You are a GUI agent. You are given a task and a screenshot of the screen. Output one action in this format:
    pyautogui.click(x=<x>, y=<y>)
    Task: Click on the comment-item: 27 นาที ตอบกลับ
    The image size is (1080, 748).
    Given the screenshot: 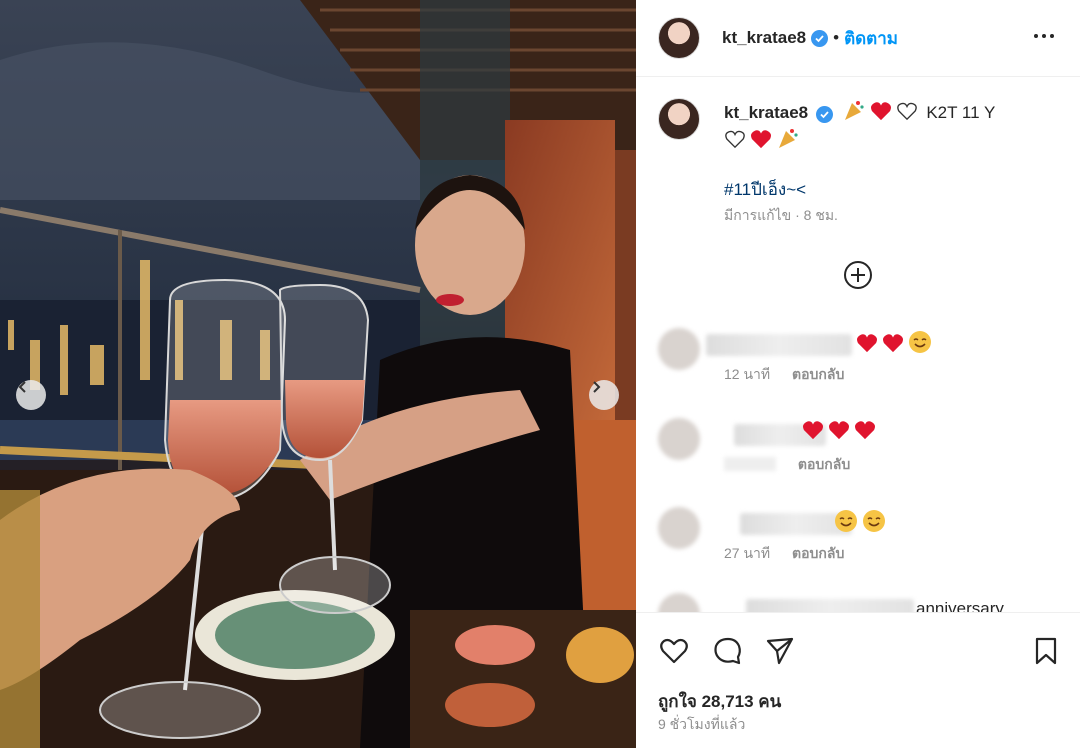 What is the action you would take?
    pyautogui.click(x=858, y=537)
    